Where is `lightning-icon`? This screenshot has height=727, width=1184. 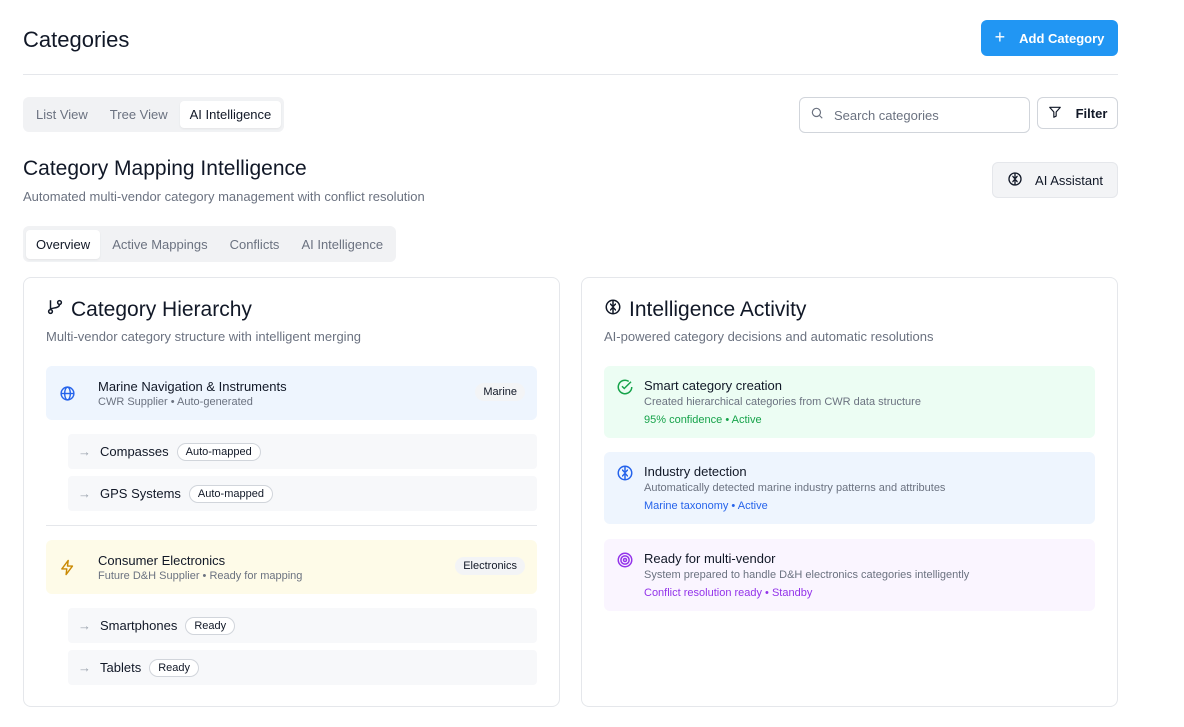 lightning-icon is located at coordinates (67, 567).